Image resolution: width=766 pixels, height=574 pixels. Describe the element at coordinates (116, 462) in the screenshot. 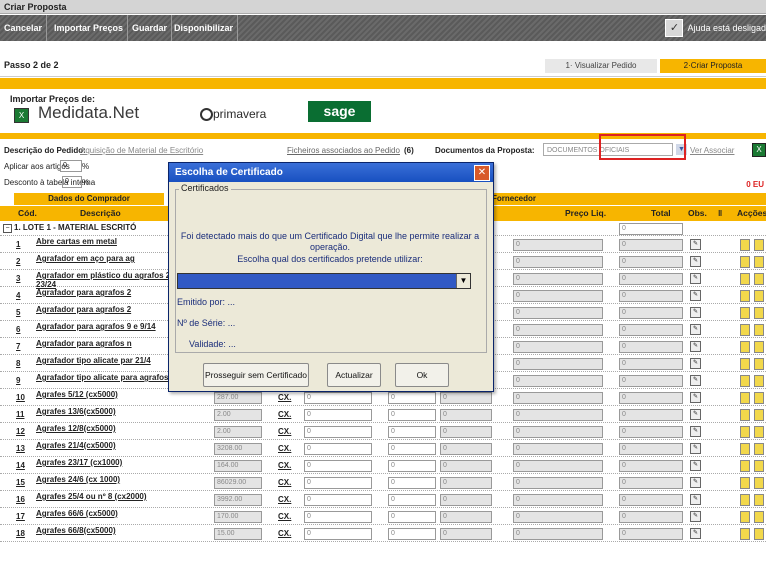

I see `item-description: Agrafes 23/17 (cx1000)` at that location.